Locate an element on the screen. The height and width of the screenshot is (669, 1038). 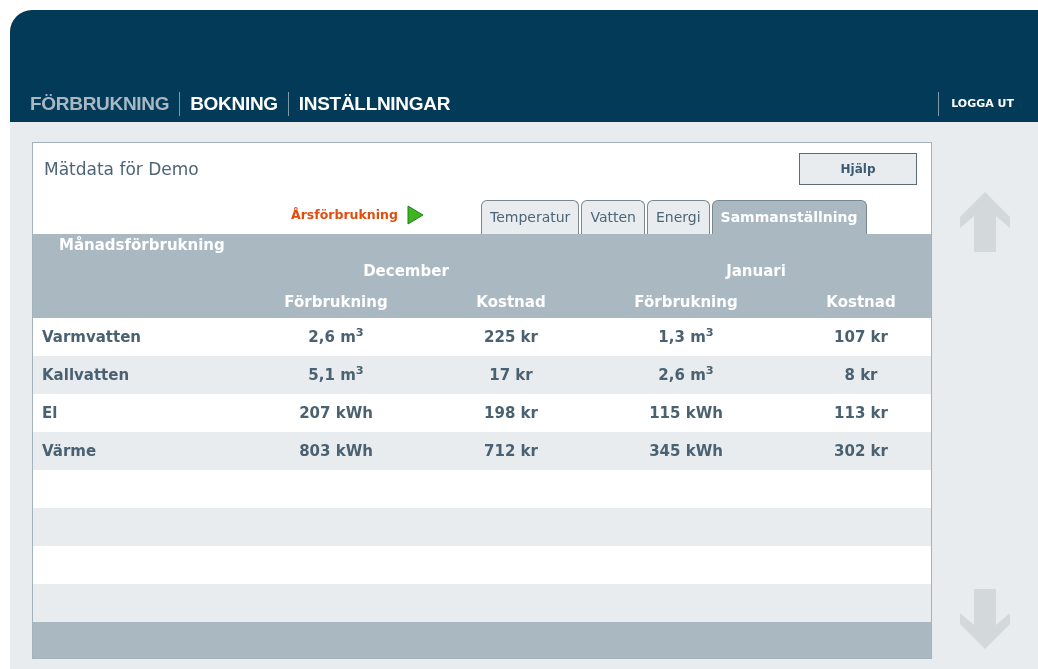
nav-tab: INSTÄLLNINGAR is located at coordinates (374, 104).